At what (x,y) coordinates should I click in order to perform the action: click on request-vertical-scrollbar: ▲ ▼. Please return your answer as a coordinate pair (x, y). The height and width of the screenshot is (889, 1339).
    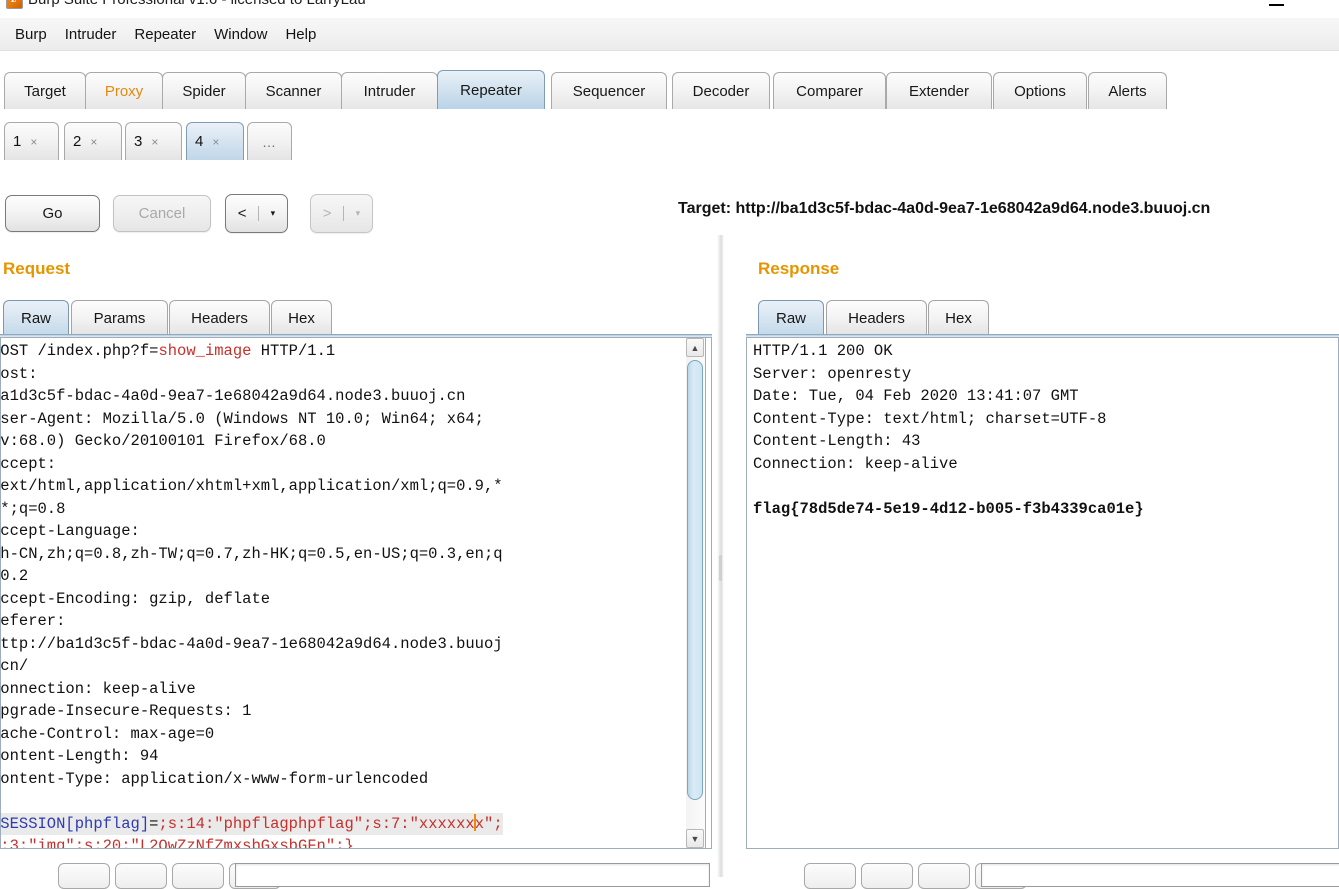
    Looking at the image, I should click on (696, 593).